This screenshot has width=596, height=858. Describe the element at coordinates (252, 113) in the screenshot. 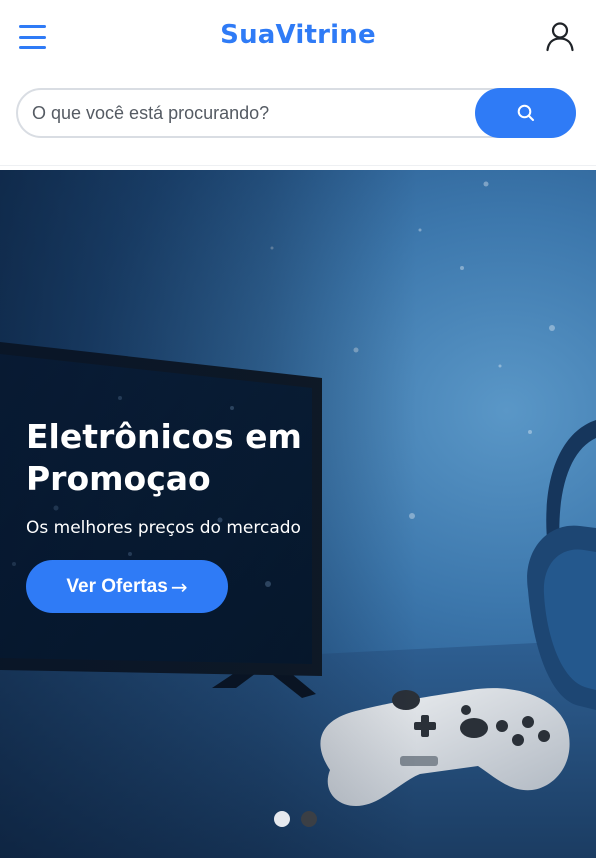

I see `search-input` at that location.